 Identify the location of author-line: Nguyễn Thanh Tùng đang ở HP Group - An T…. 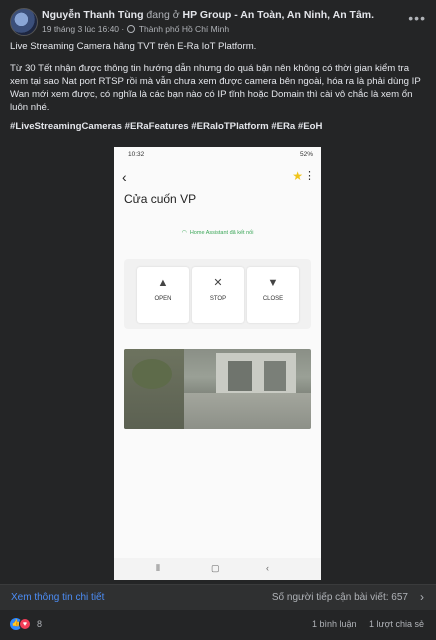
(208, 15).